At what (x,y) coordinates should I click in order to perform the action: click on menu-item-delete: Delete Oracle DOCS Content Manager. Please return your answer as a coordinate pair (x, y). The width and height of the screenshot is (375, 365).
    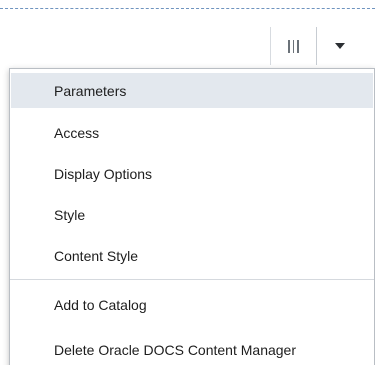
    Looking at the image, I should click on (192, 348).